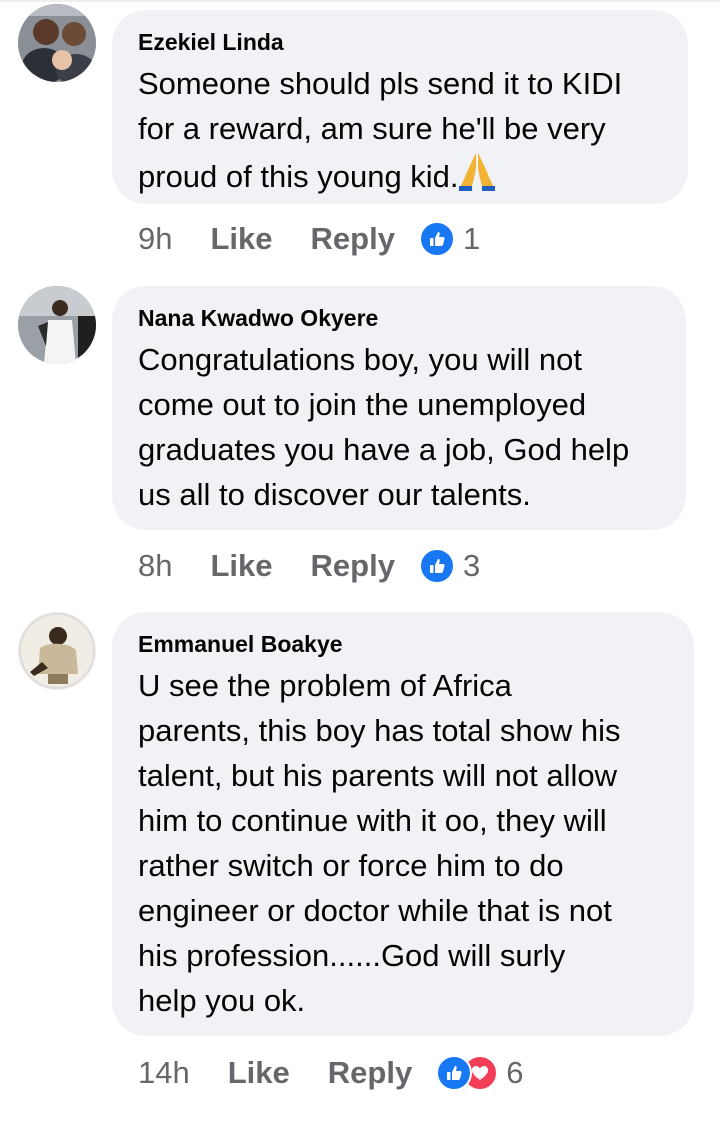 The width and height of the screenshot is (720, 1127). I want to click on comment-timestamp: 8h, so click(155, 566).